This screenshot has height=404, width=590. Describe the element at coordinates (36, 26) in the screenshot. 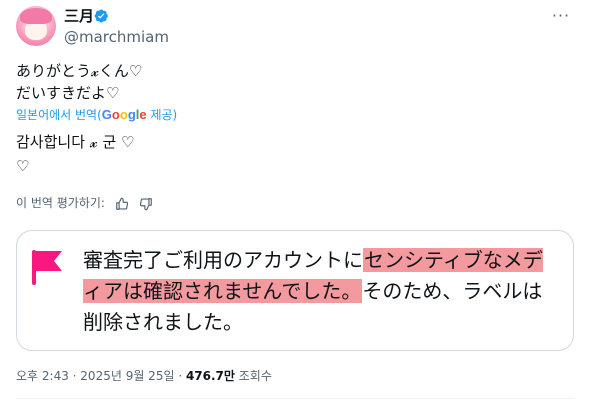

I see `avatar` at that location.